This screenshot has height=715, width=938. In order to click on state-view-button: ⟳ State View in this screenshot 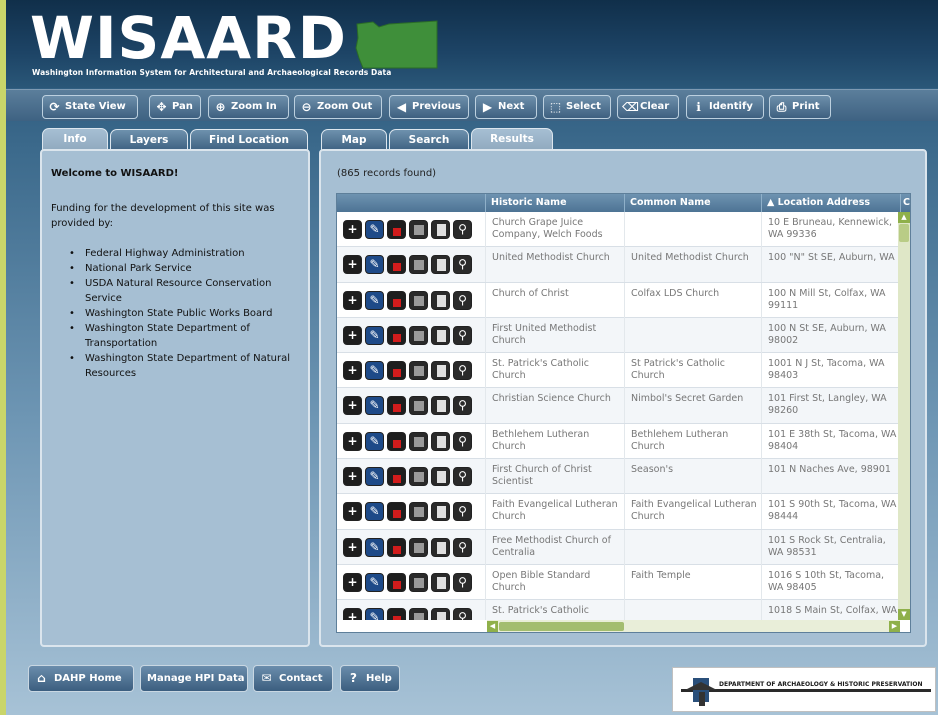, I will do `click(90, 107)`.